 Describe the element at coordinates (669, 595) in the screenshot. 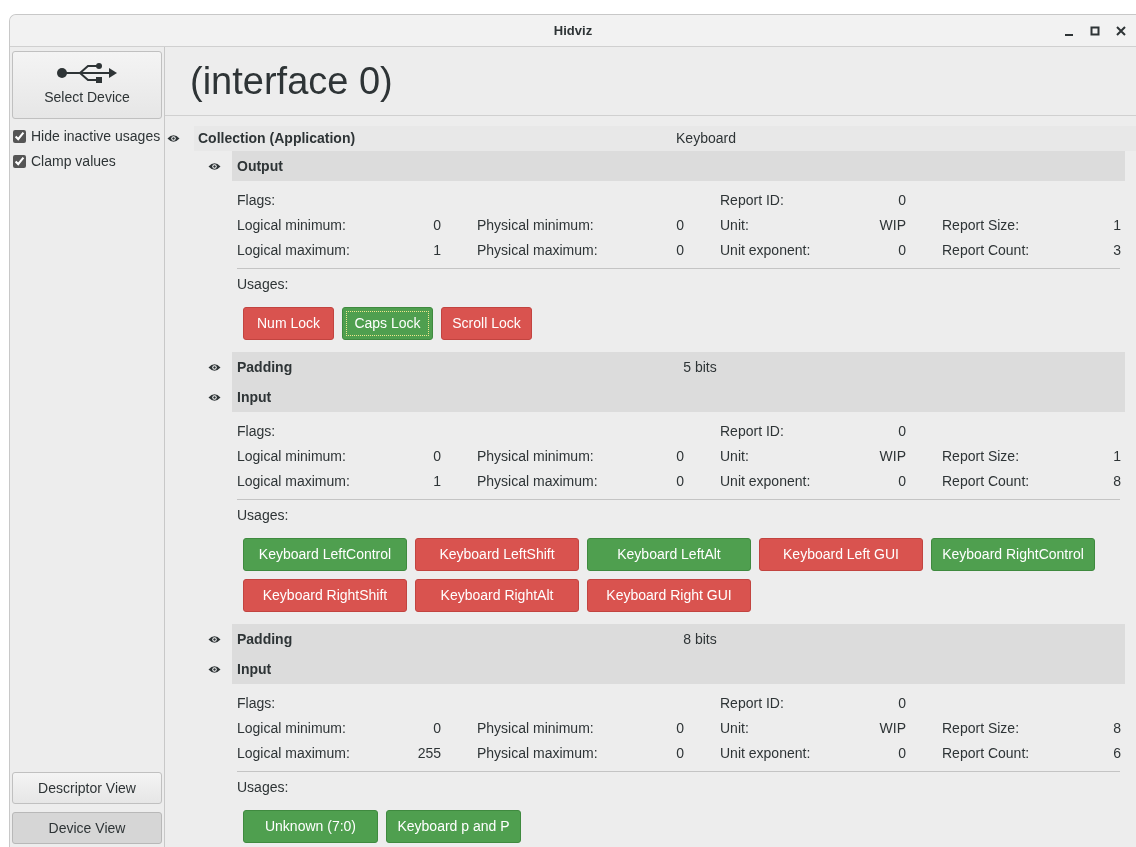

I see `usage-button: Keyboard Right GUI` at that location.